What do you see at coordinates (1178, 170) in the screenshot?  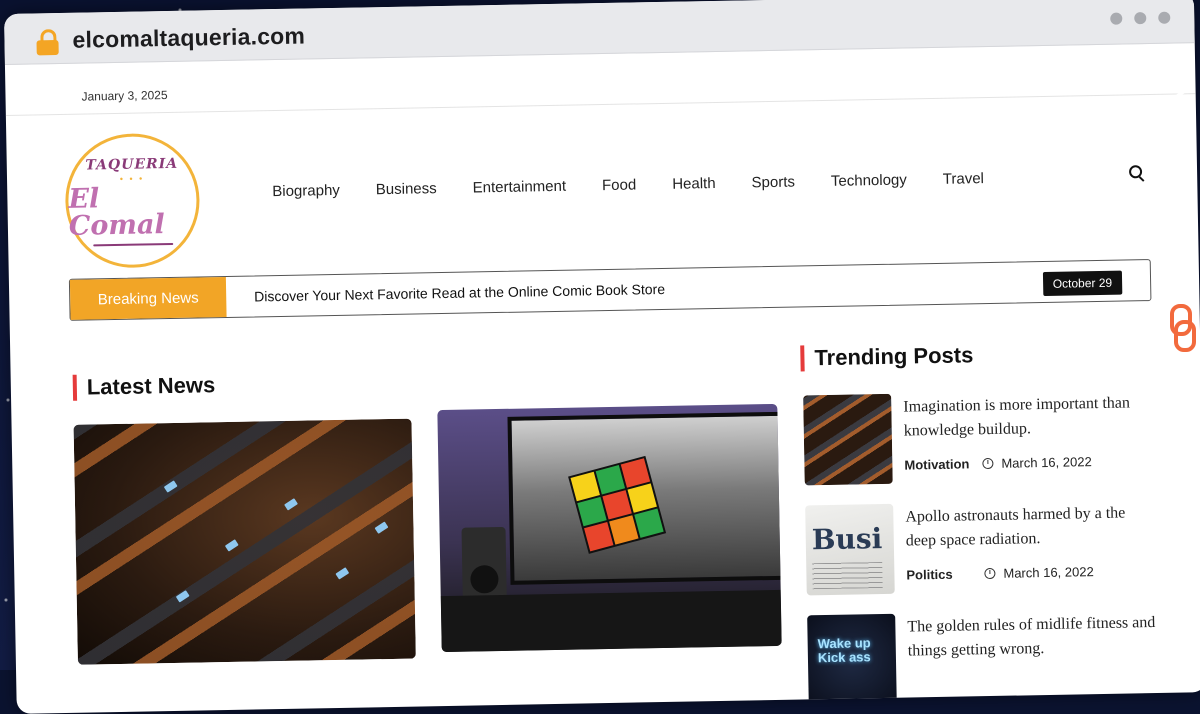 I see `watermark-text: GUESTPOSTLINKS` at bounding box center [1178, 170].